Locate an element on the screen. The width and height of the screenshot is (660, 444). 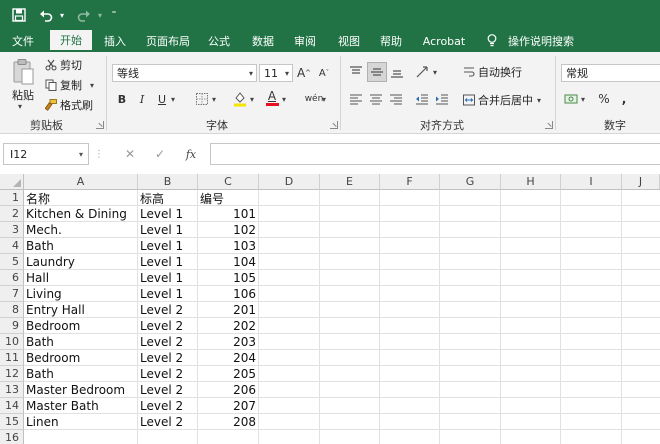
font-name-select: 等线 ▾ is located at coordinates (184, 73).